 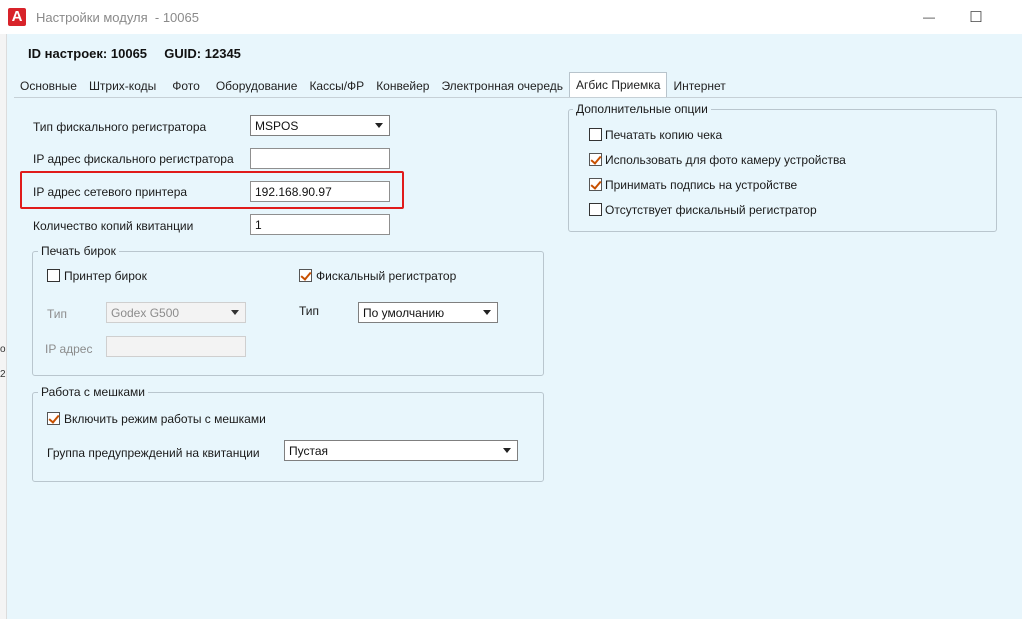 I want to click on no-fiscal-registrar-checkbox, so click(x=595, y=209).